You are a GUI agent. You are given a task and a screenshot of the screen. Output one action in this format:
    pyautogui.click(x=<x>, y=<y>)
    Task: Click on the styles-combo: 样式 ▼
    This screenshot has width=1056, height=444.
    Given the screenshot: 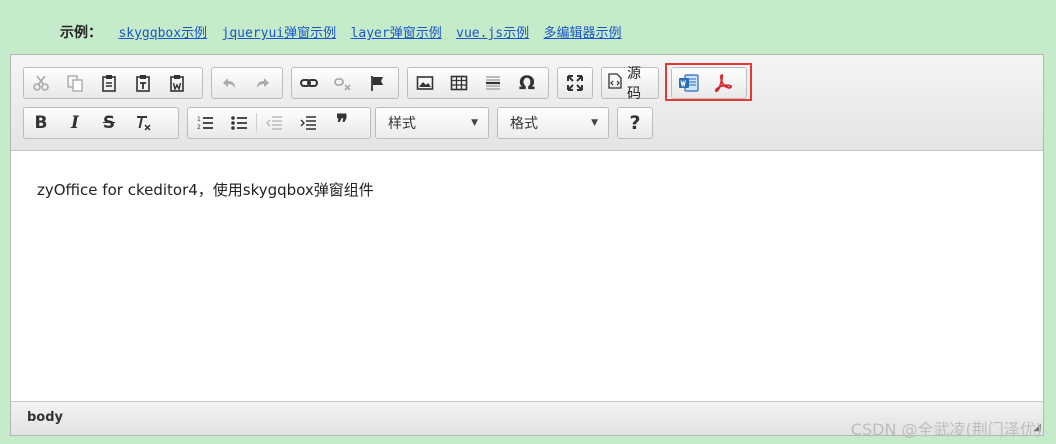 What is the action you would take?
    pyautogui.click(x=432, y=123)
    